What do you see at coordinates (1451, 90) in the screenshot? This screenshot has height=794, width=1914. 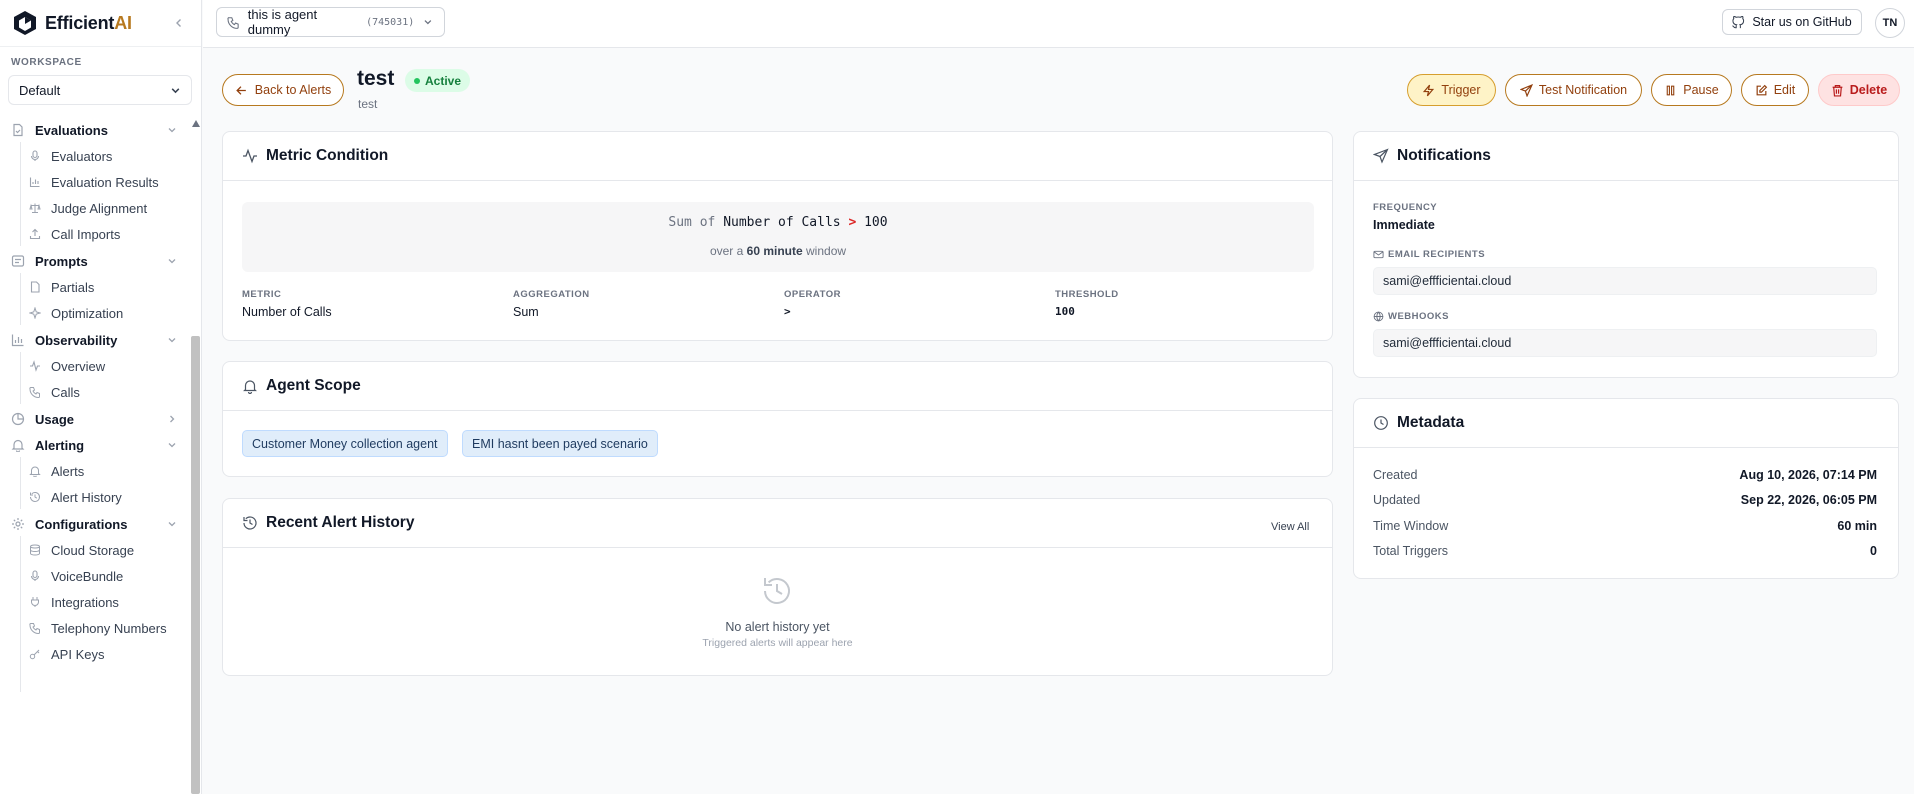 I see `trigger-button: Trigger` at bounding box center [1451, 90].